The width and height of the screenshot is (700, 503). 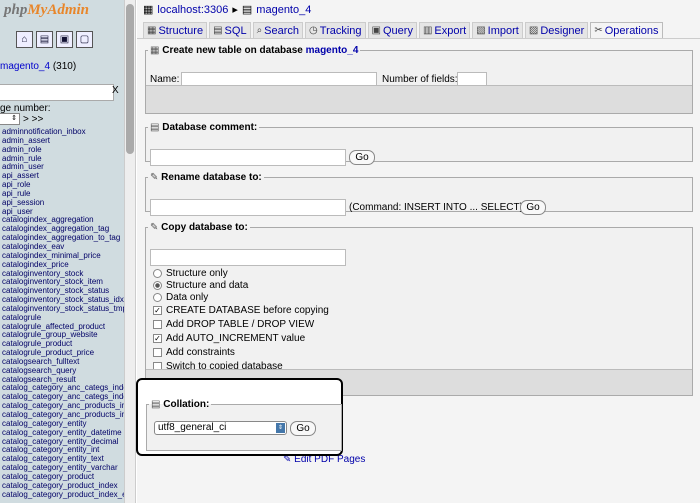 I want to click on table-list-item: catalog_category_entity_datetime, so click(x=63, y=432).